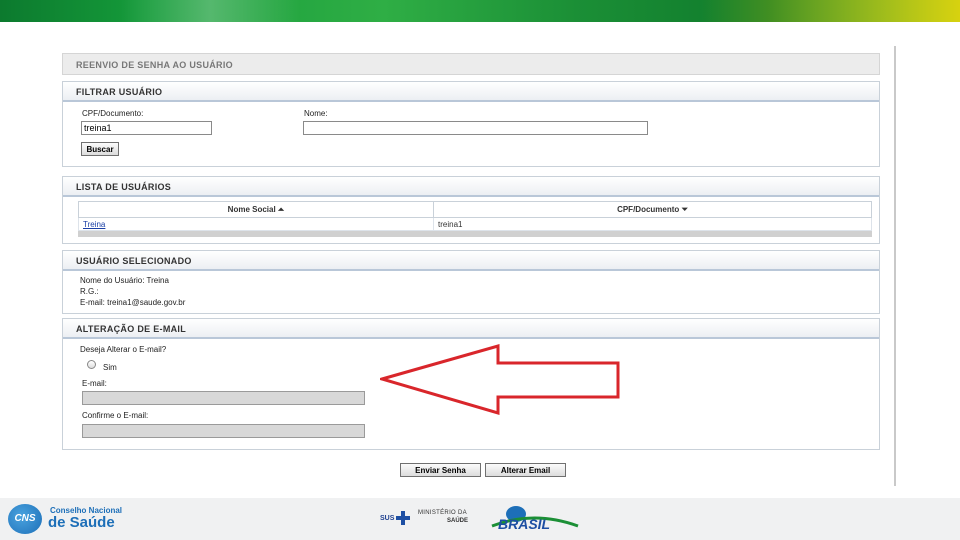 The image size is (960, 540). I want to click on selected-user-rg: R.G.:, so click(89, 291).